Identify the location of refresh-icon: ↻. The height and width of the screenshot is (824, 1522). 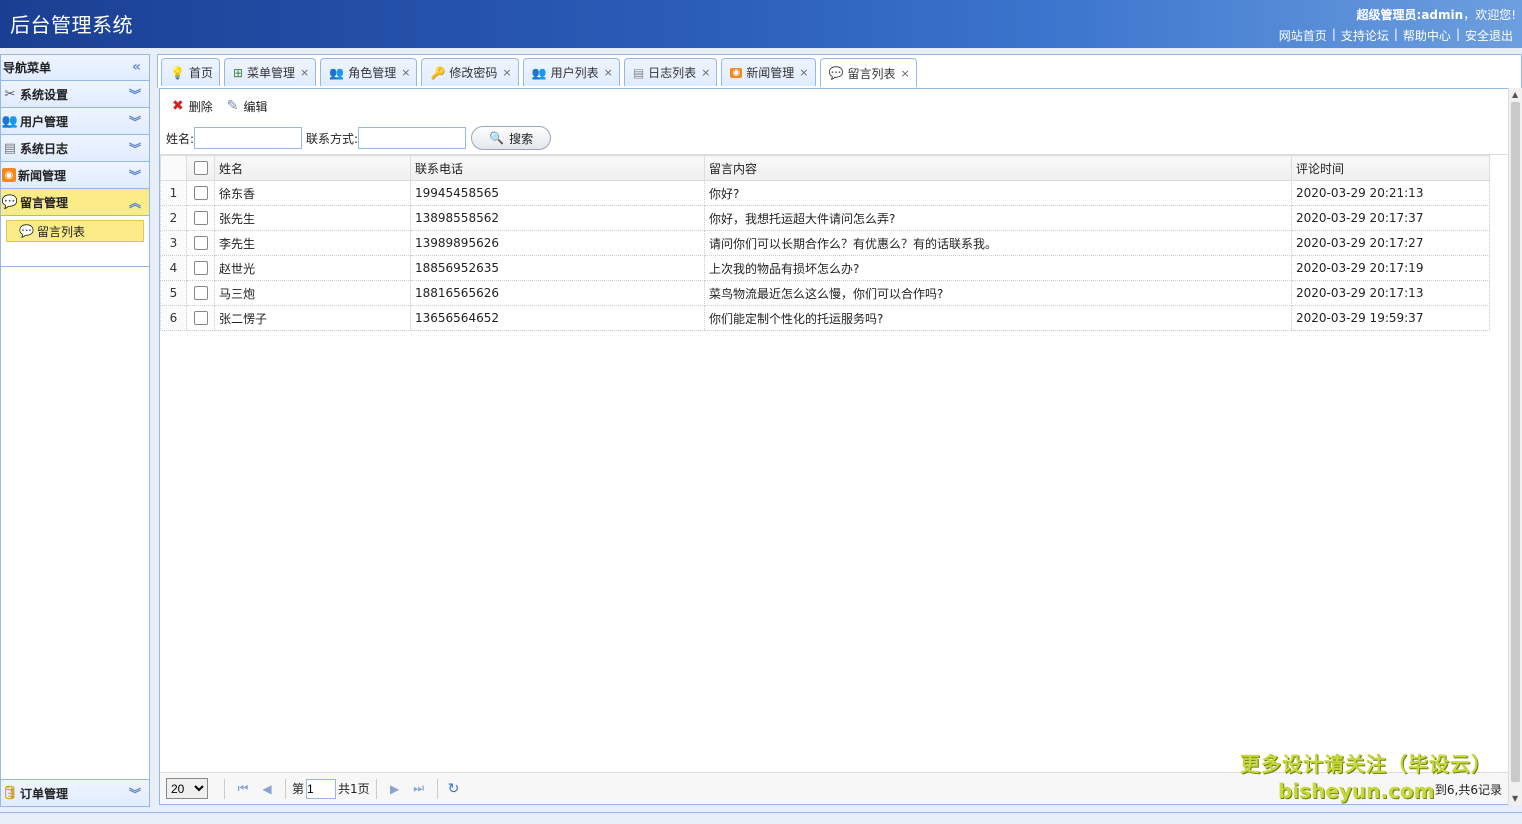
(454, 789).